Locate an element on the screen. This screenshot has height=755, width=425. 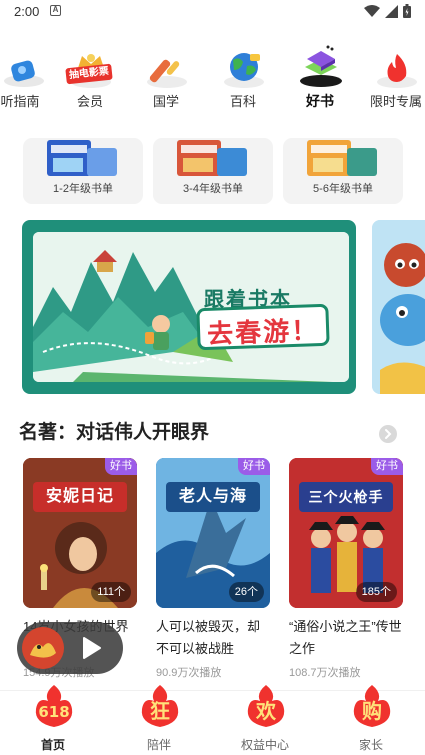
category-label: 国学 is located at coordinates (165, 101).